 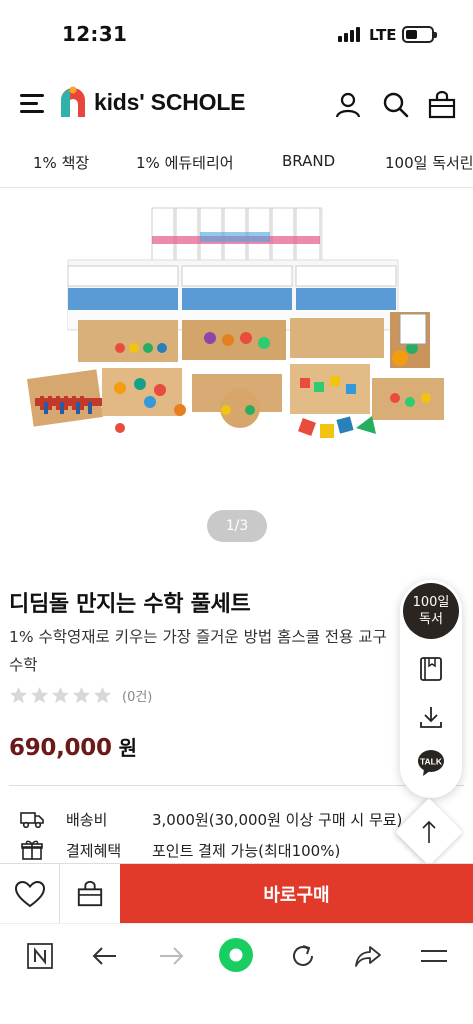 I want to click on naver-home-icon, so click(x=40, y=956).